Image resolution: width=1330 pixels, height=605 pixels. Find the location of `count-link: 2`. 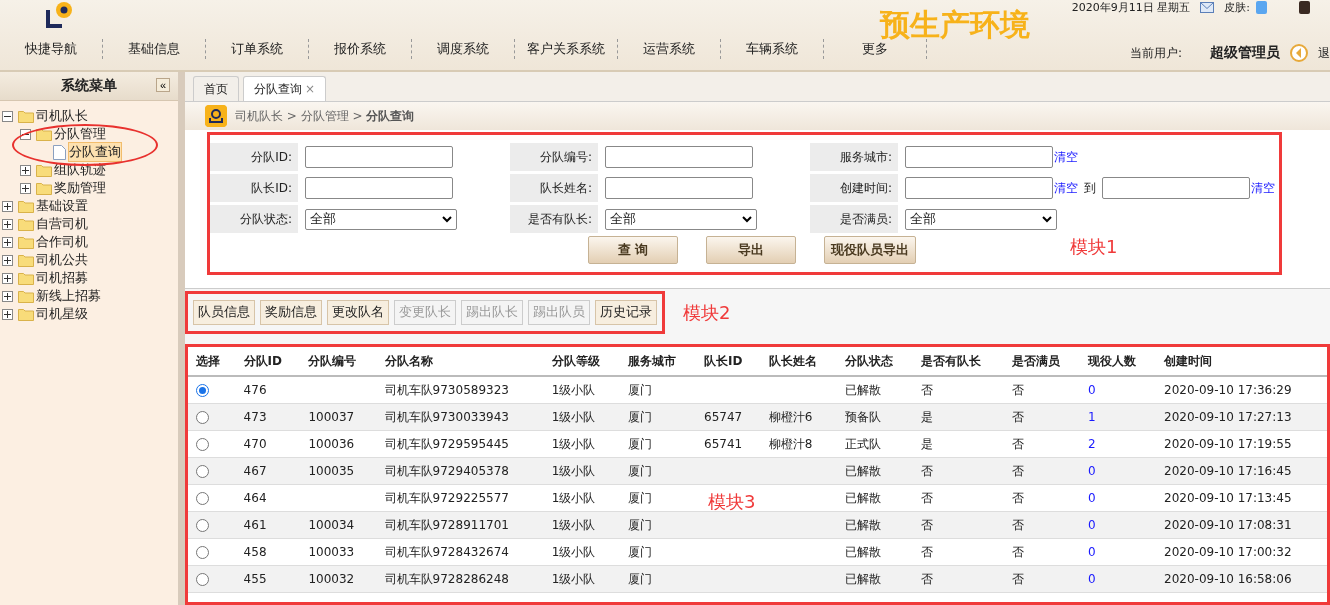

count-link: 2 is located at coordinates (1091, 444).